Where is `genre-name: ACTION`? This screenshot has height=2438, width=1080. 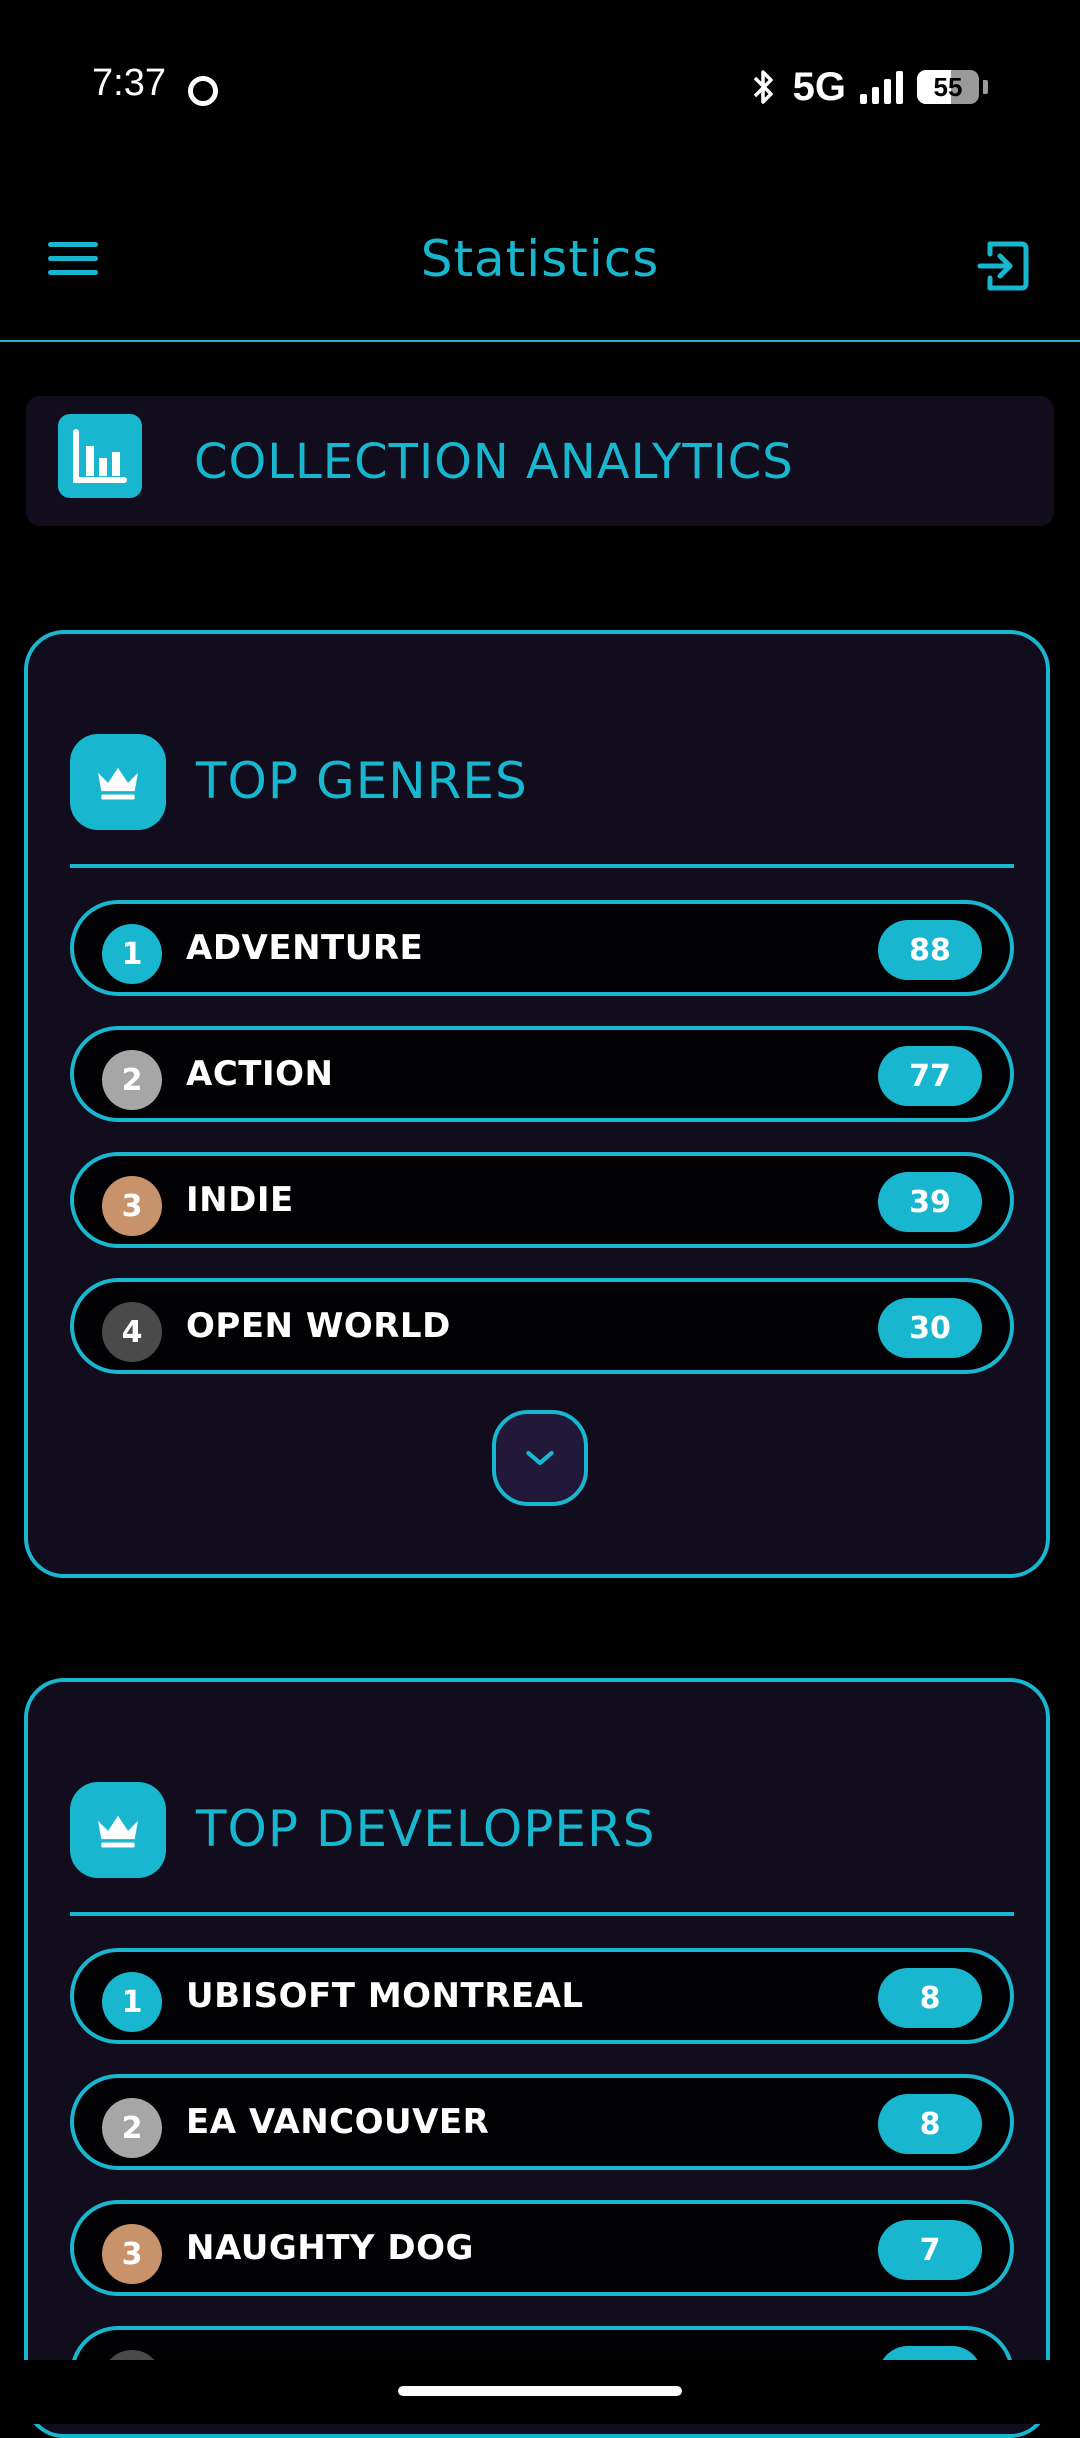 genre-name: ACTION is located at coordinates (260, 1074).